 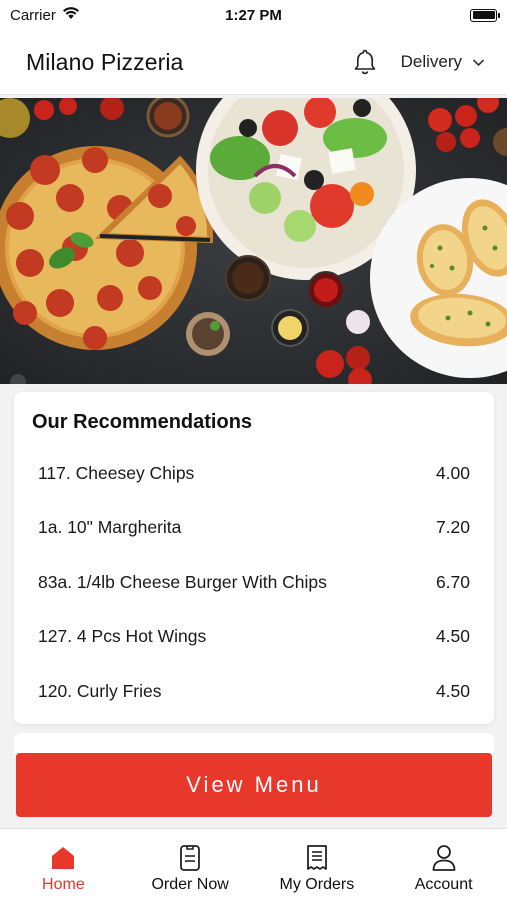 I want to click on carrier-label: Carrier, so click(x=33, y=15).